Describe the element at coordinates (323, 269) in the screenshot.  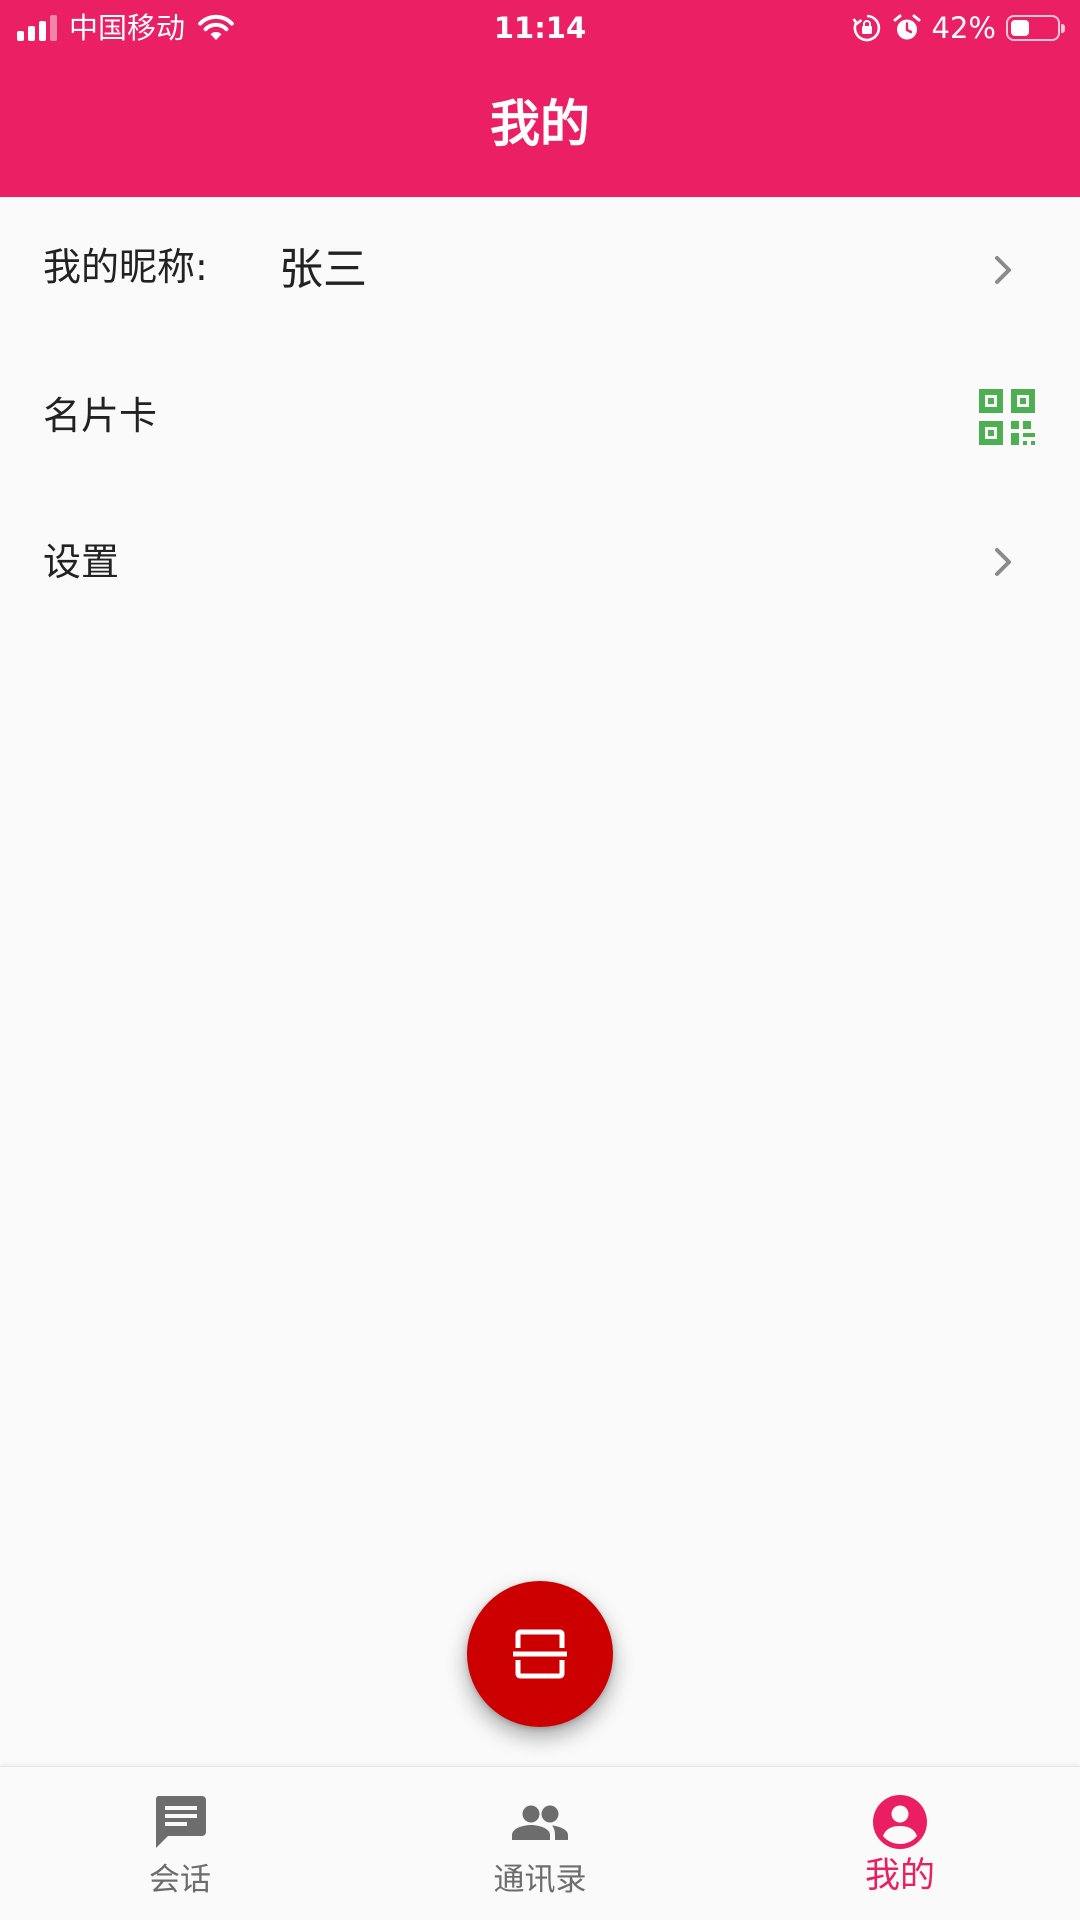
I see `nickname-value: 张三` at that location.